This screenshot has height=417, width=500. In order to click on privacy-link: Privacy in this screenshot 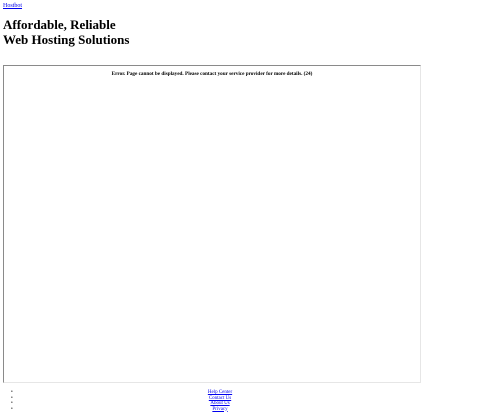, I will do `click(219, 409)`.